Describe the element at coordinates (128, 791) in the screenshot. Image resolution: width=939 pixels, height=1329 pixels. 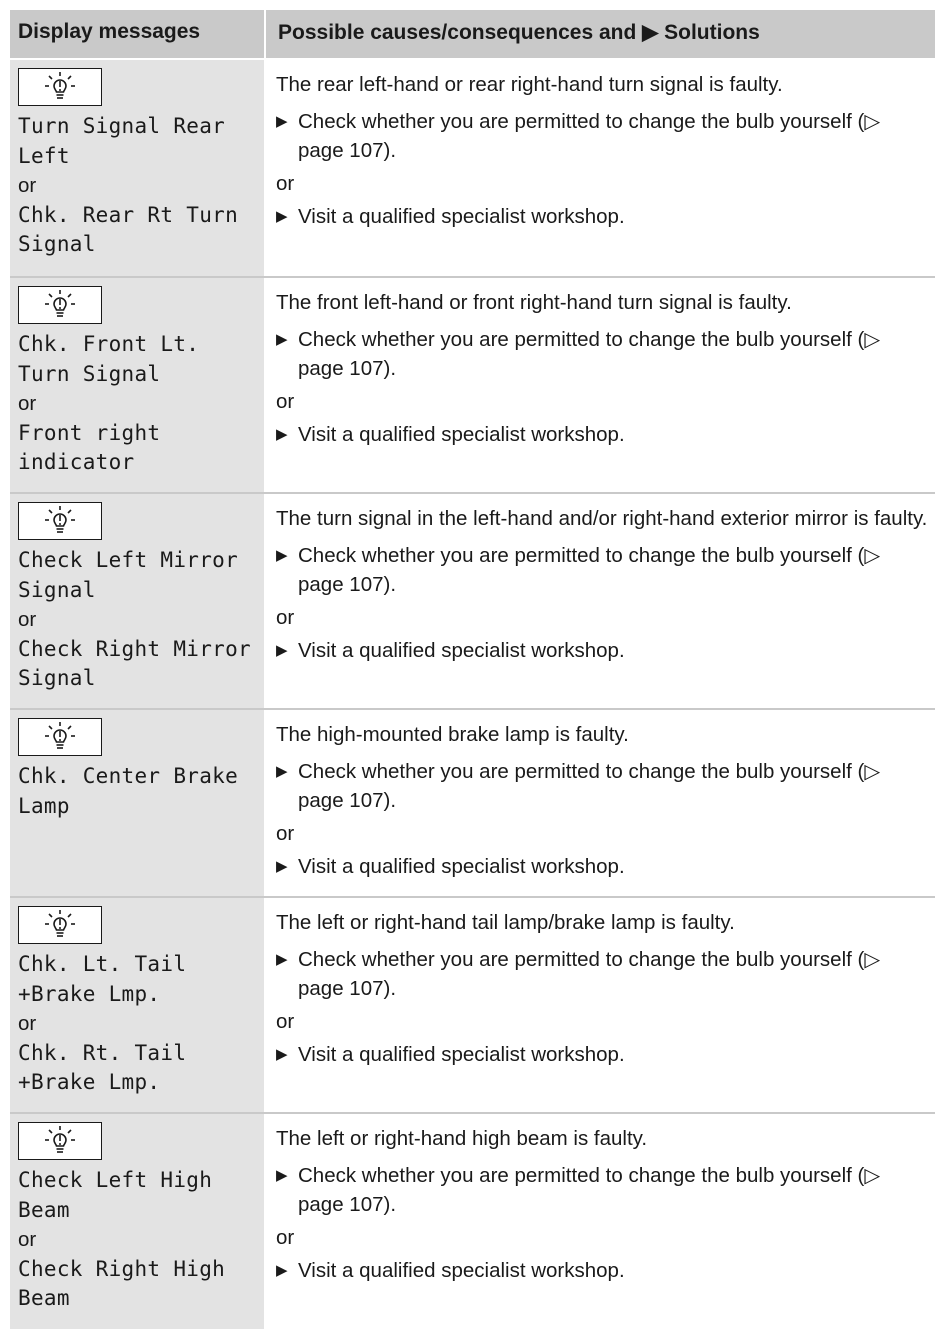
I see `message-text: Chk. Center Brake Lamp` at that location.